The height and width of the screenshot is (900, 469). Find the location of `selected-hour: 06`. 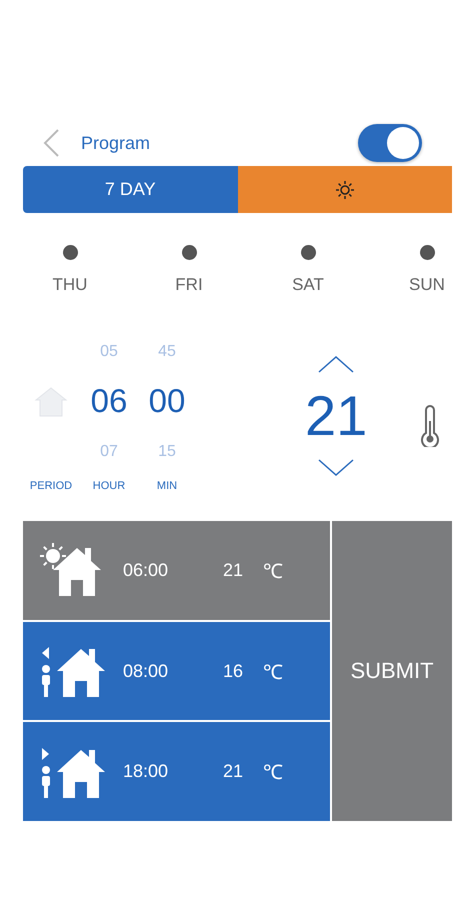

selected-hour: 06 is located at coordinates (109, 401).